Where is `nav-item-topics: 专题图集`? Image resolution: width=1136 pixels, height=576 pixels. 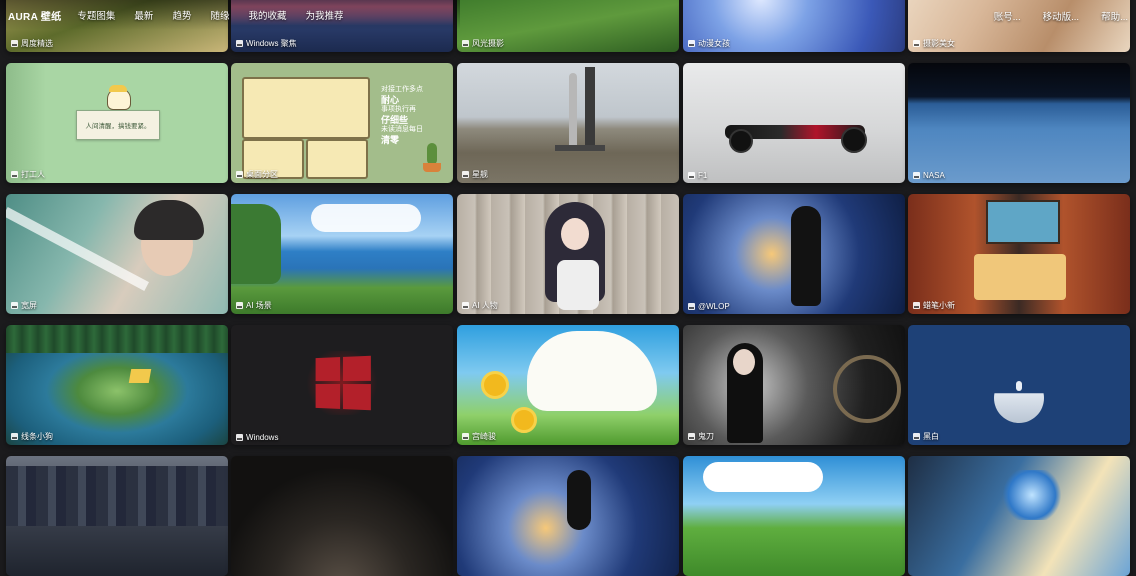 nav-item-topics: 专题图集 is located at coordinates (96, 15).